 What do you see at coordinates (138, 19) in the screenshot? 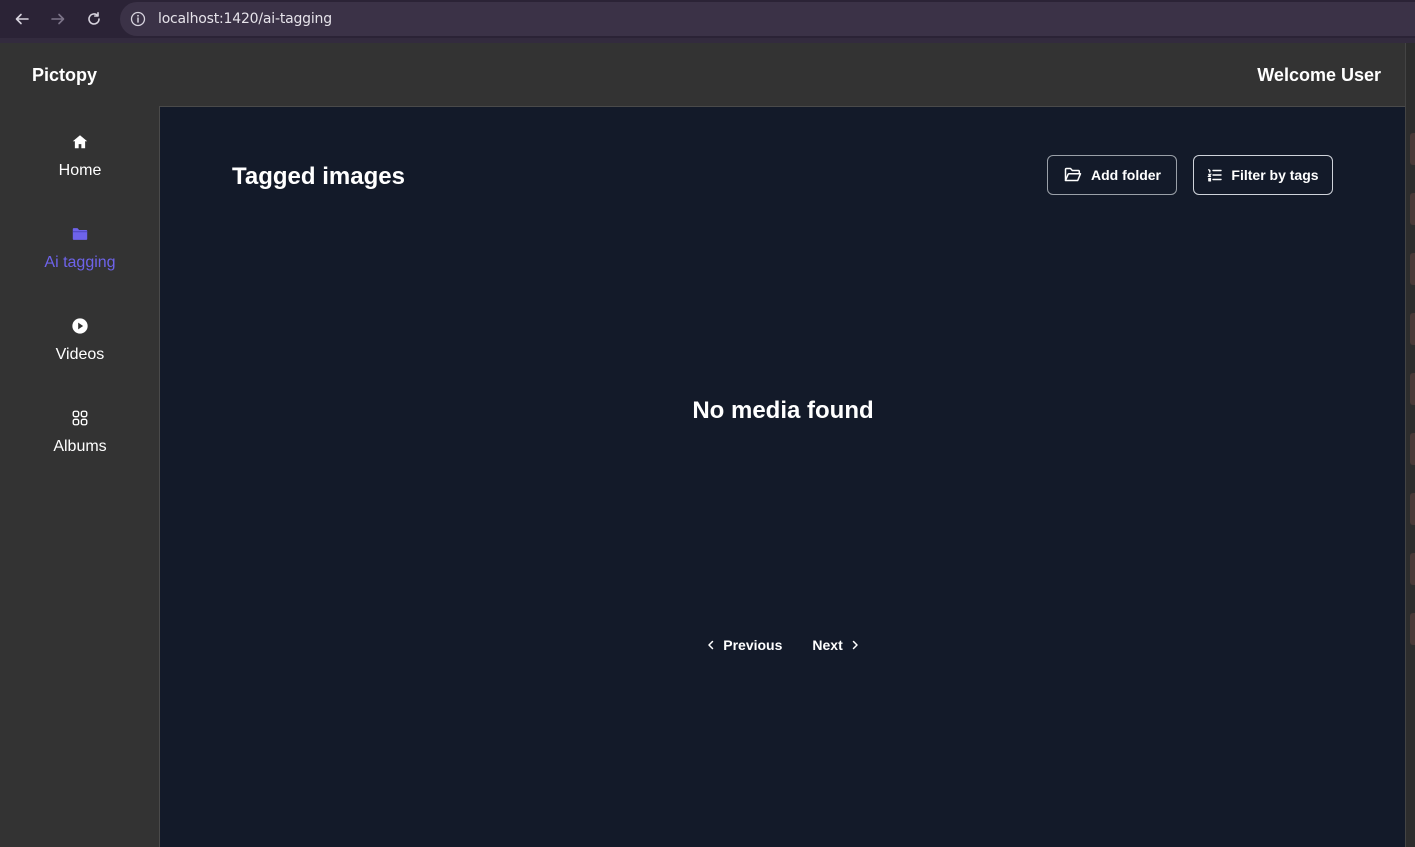
I see `info-icon` at bounding box center [138, 19].